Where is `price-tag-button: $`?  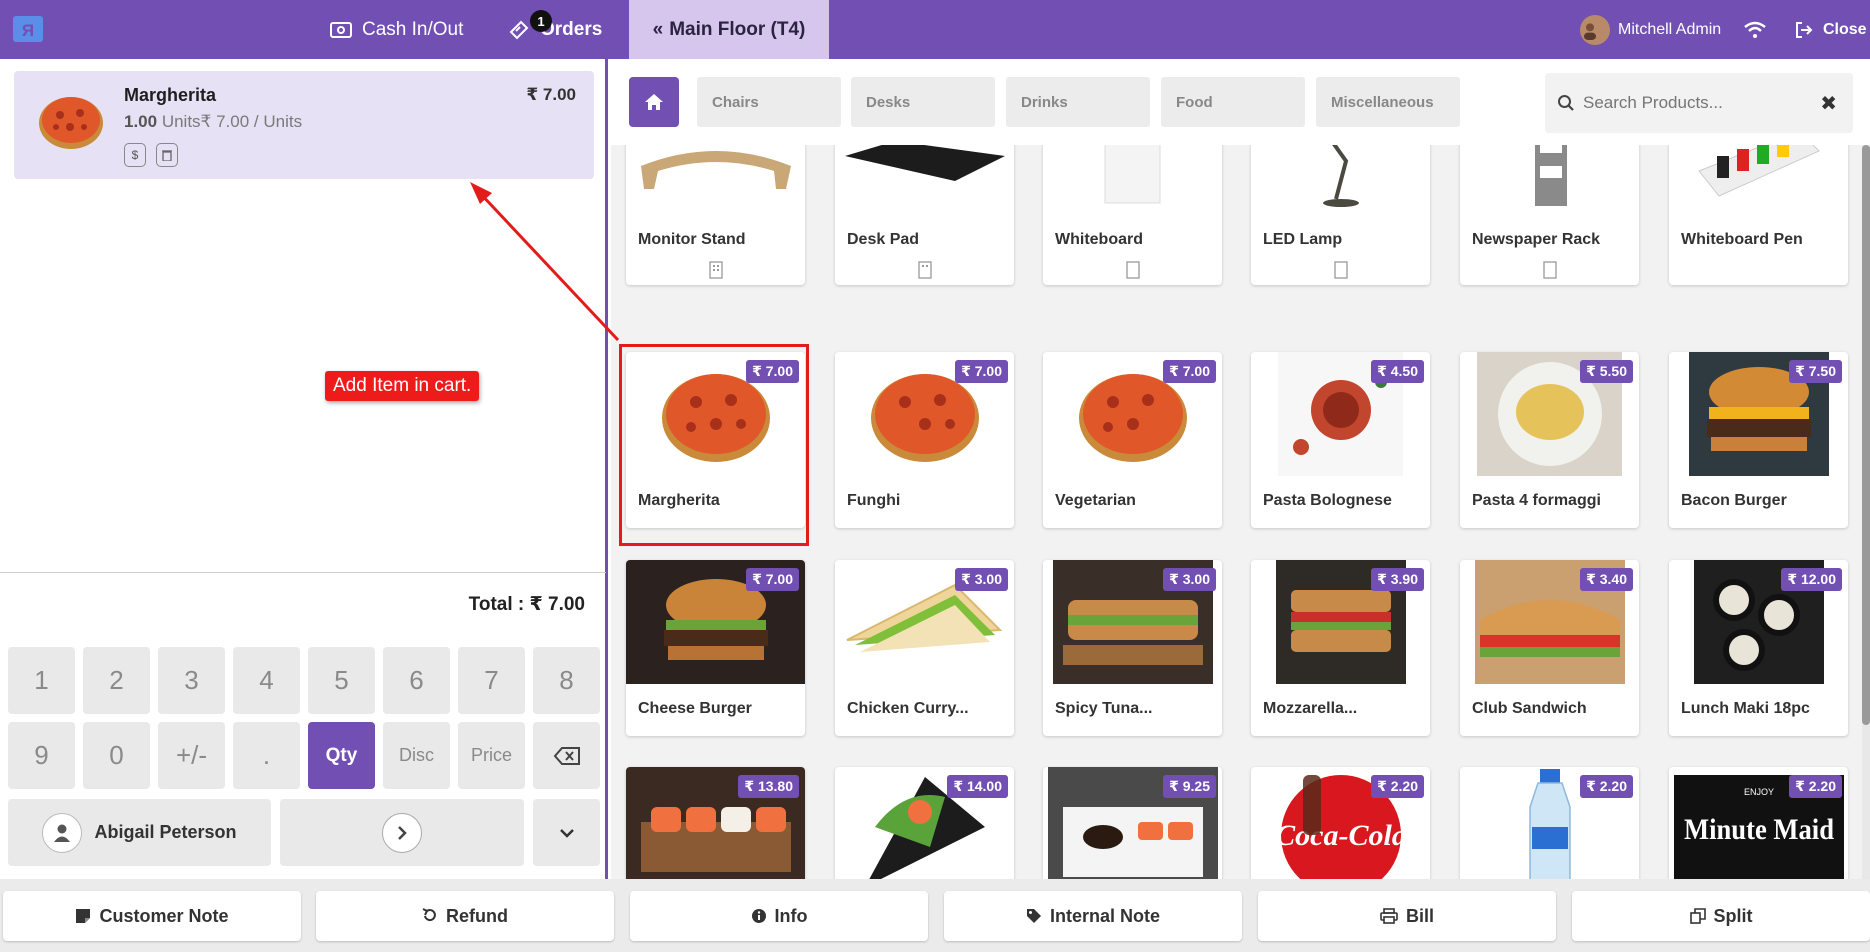 price-tag-button: $ is located at coordinates (135, 155).